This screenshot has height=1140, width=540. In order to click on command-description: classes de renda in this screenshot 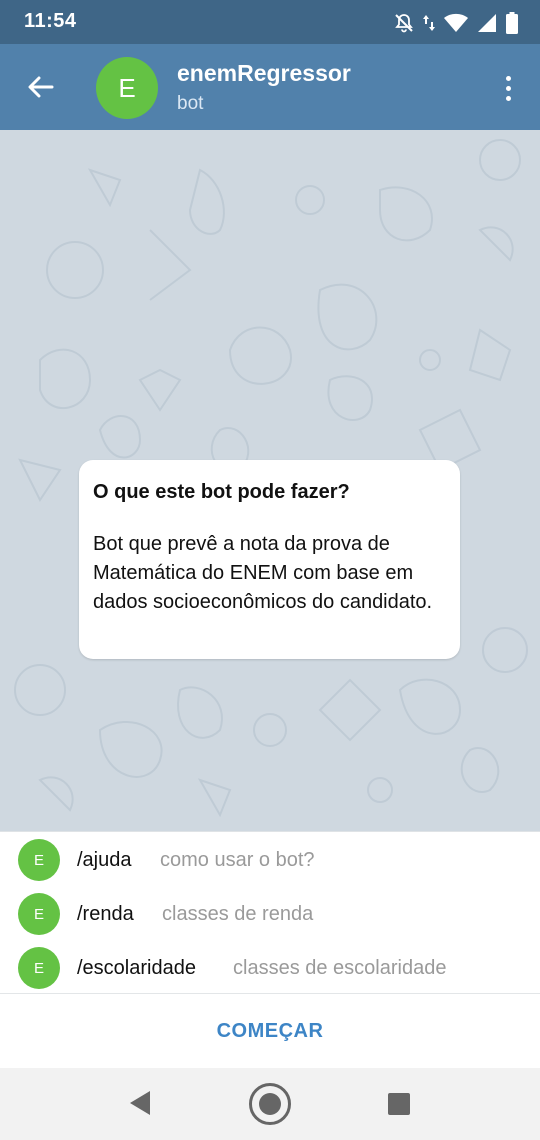, I will do `click(238, 913)`.